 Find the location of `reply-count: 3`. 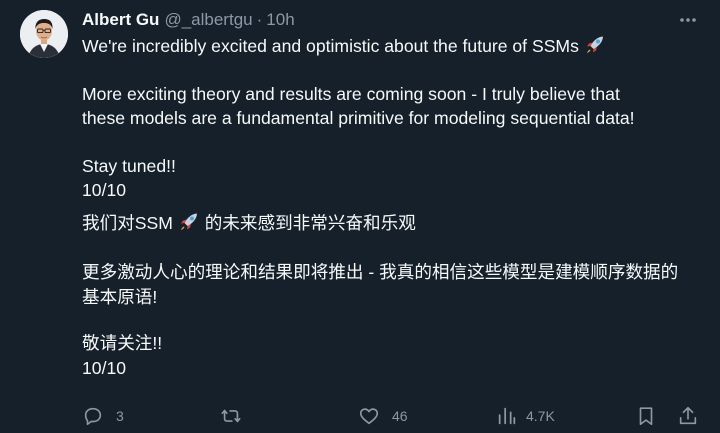

reply-count: 3 is located at coordinates (120, 416).